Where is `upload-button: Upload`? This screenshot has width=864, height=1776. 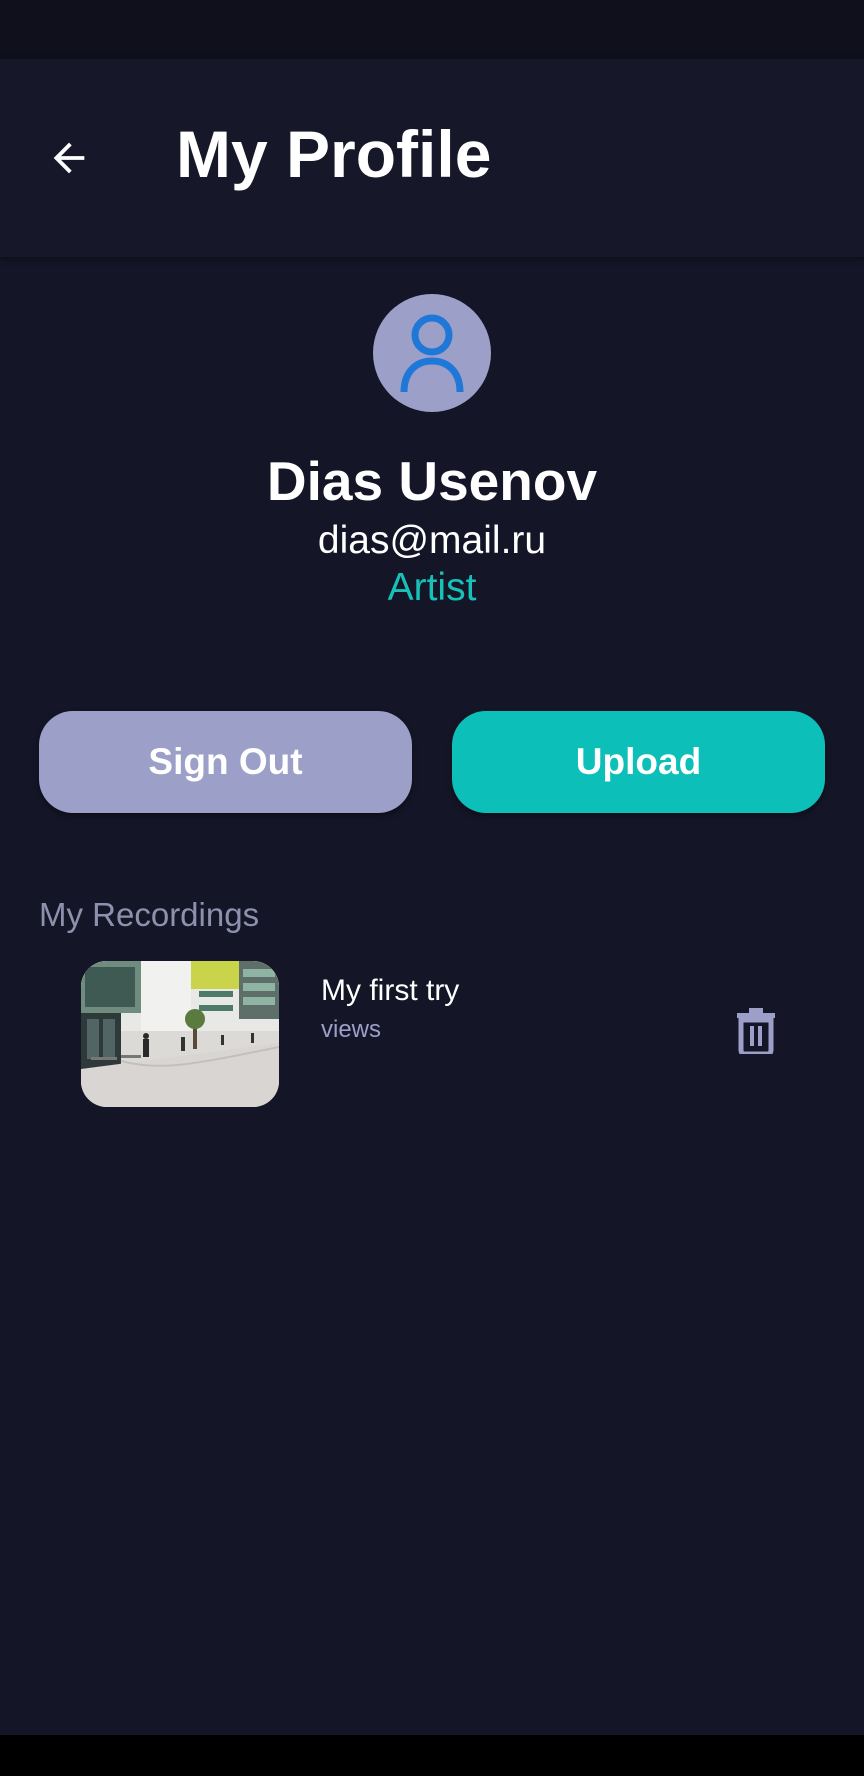
upload-button: Upload is located at coordinates (638, 762).